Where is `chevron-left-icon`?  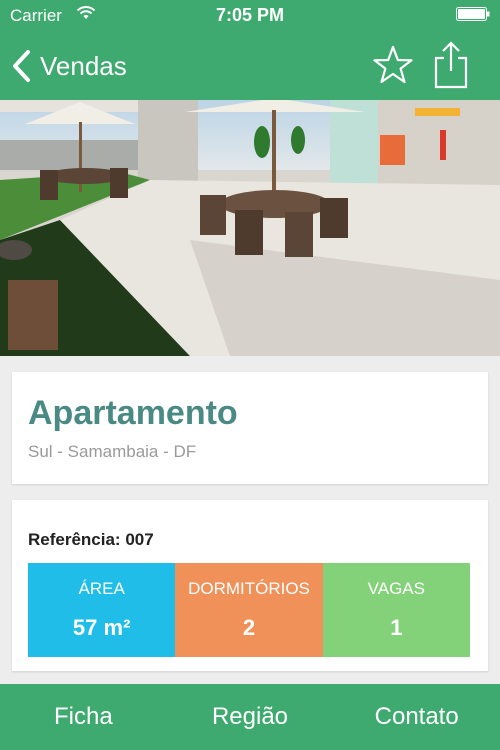 chevron-left-icon is located at coordinates (21, 66).